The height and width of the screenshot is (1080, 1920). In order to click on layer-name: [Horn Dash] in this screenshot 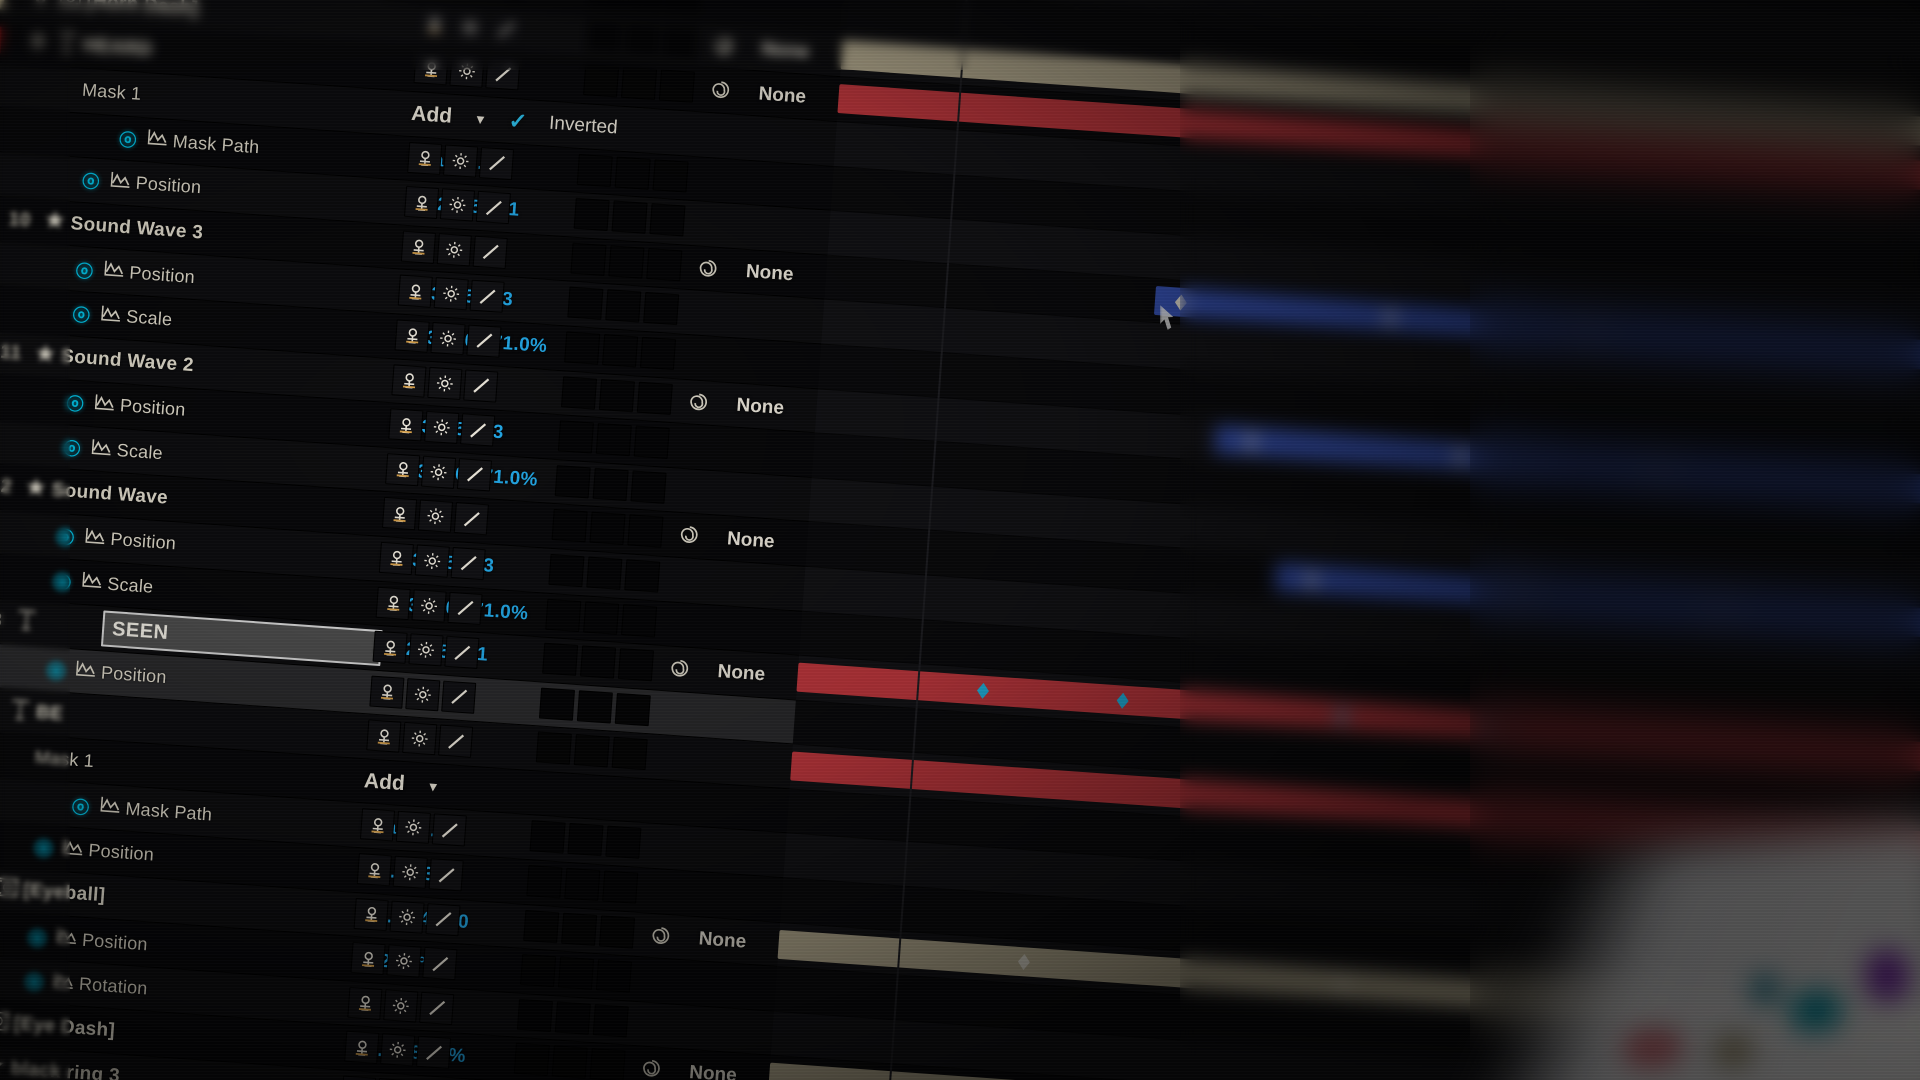, I will do `click(142, 10)`.